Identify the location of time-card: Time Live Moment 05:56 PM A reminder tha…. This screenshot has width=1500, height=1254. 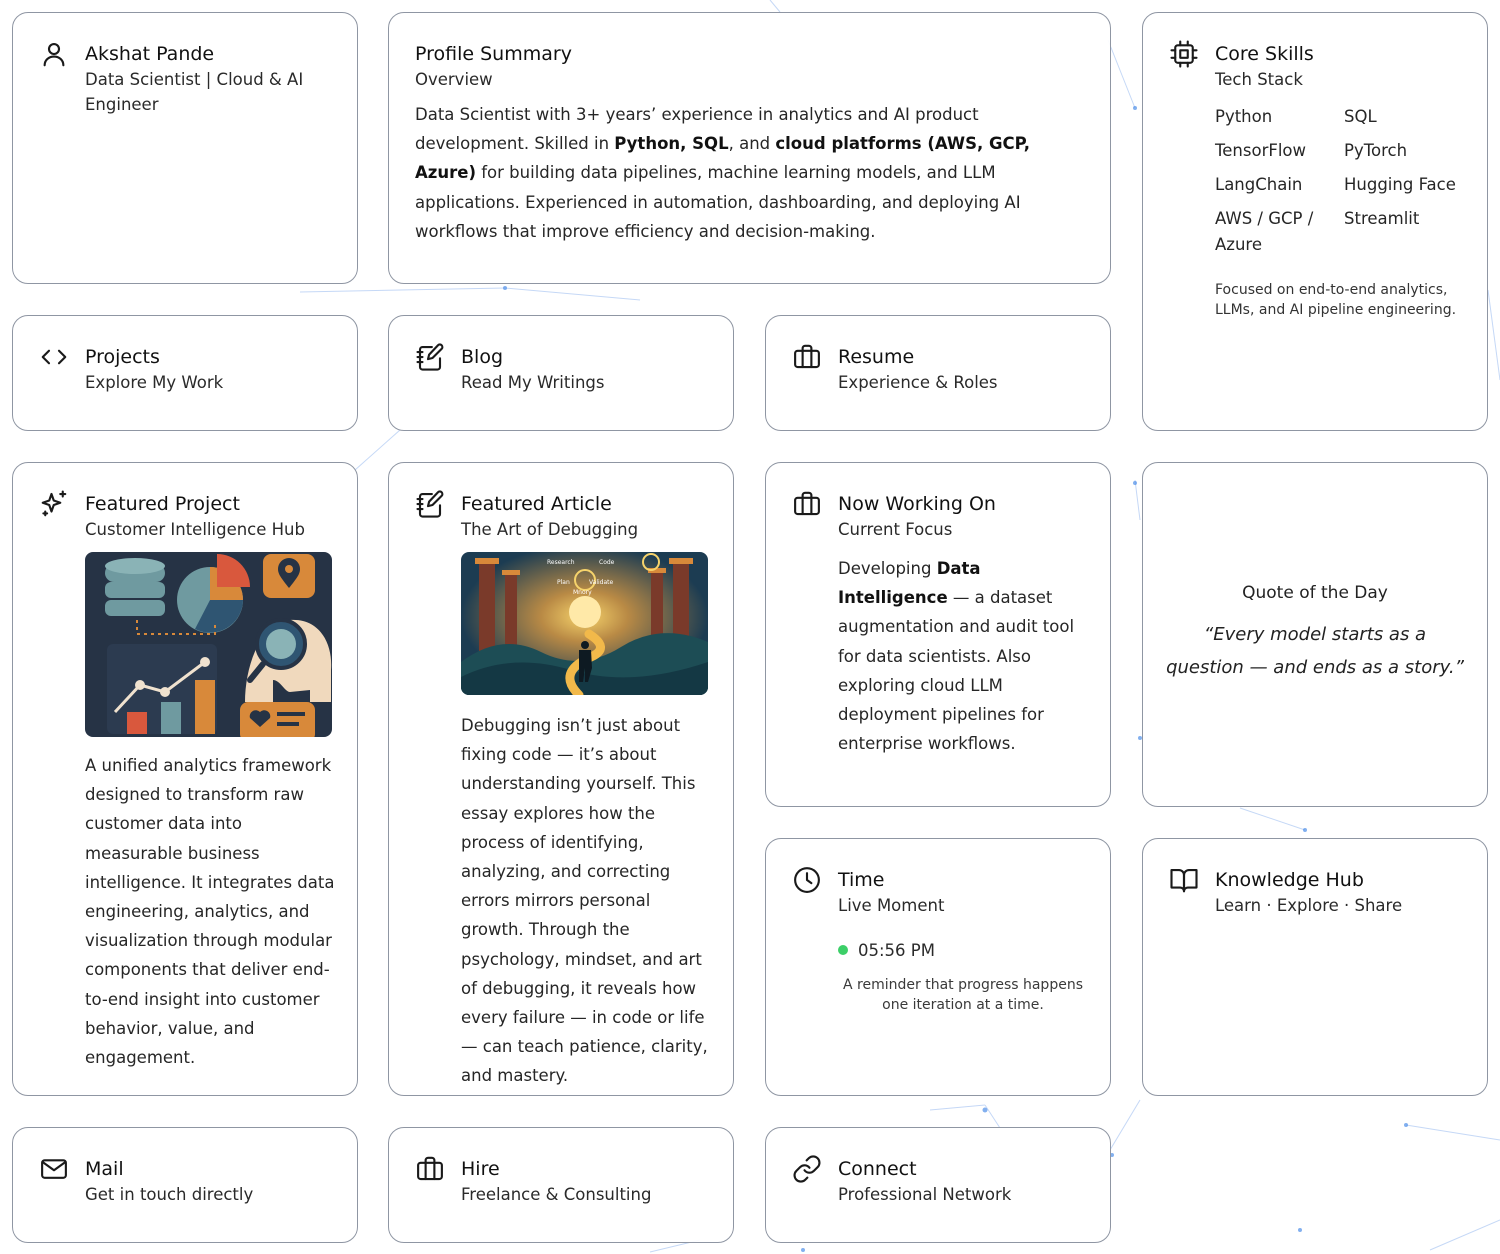
(938, 967).